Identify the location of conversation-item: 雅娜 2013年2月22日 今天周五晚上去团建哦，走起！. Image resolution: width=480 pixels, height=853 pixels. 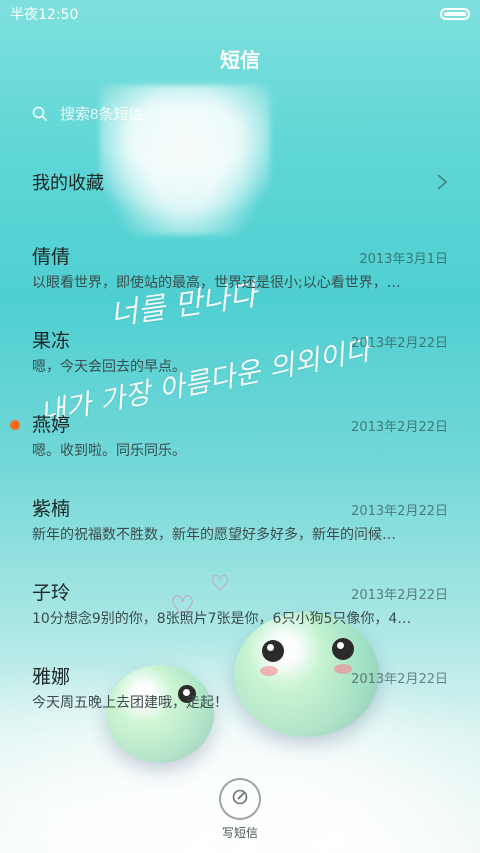
(240, 698).